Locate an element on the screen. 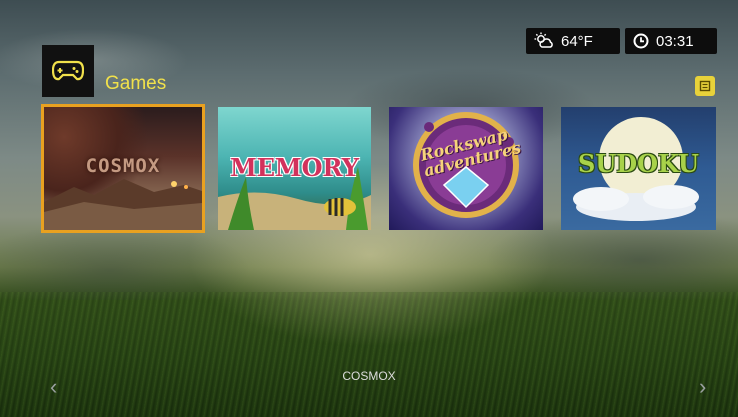 This screenshot has width=738, height=417. clock-widget: 03:31 is located at coordinates (671, 41).